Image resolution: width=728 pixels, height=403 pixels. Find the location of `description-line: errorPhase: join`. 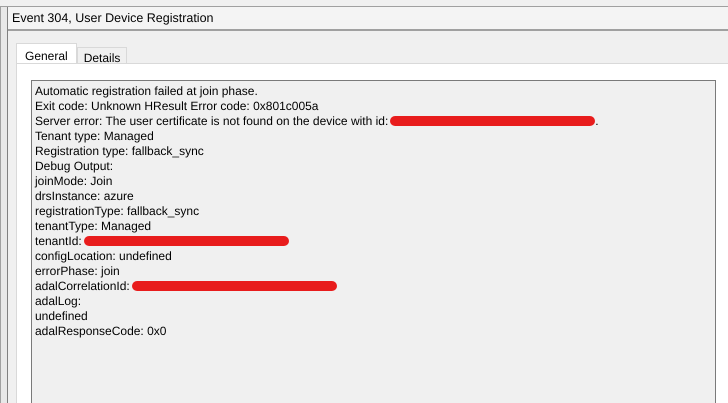

description-line: errorPhase: join is located at coordinates (77, 271).